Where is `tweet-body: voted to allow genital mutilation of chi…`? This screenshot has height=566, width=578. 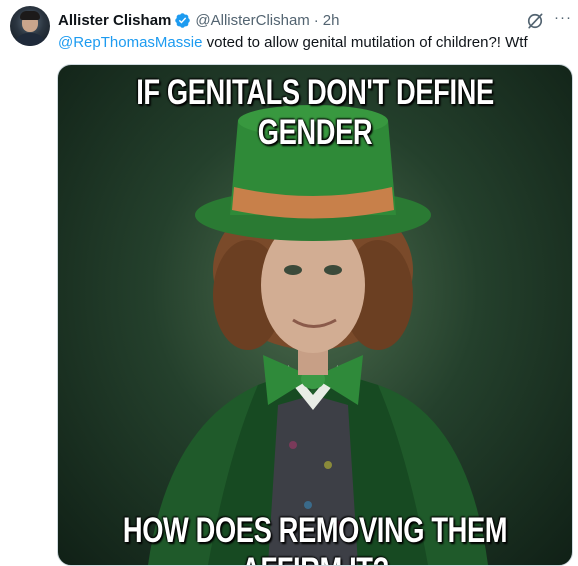
tweet-body: voted to allow genital mutilation of chi… is located at coordinates (365, 42).